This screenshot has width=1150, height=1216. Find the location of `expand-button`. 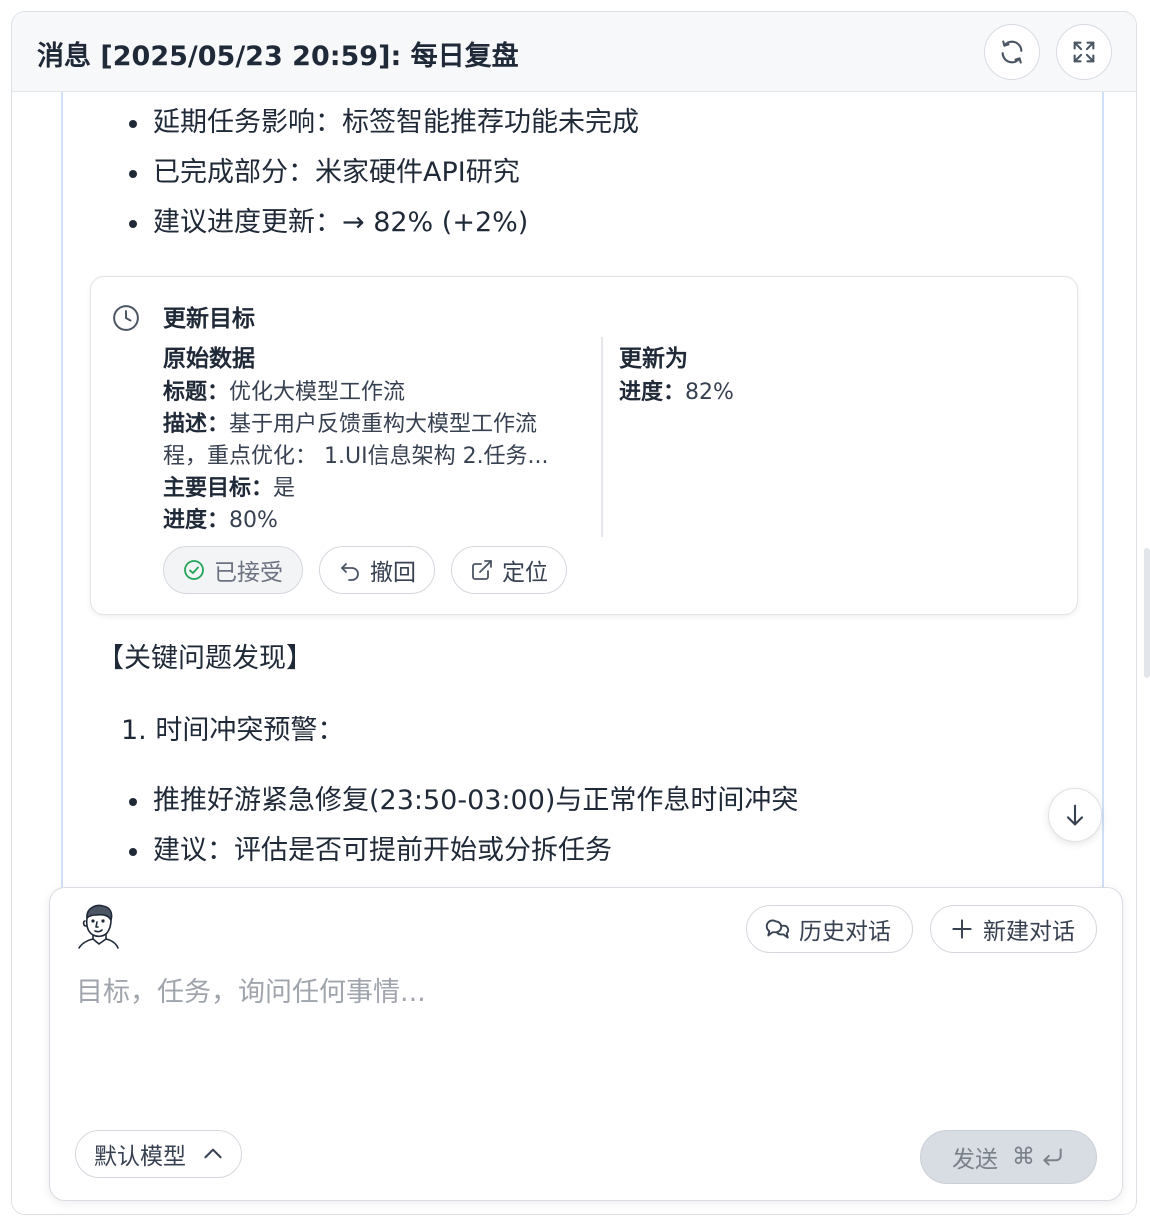

expand-button is located at coordinates (1084, 52).